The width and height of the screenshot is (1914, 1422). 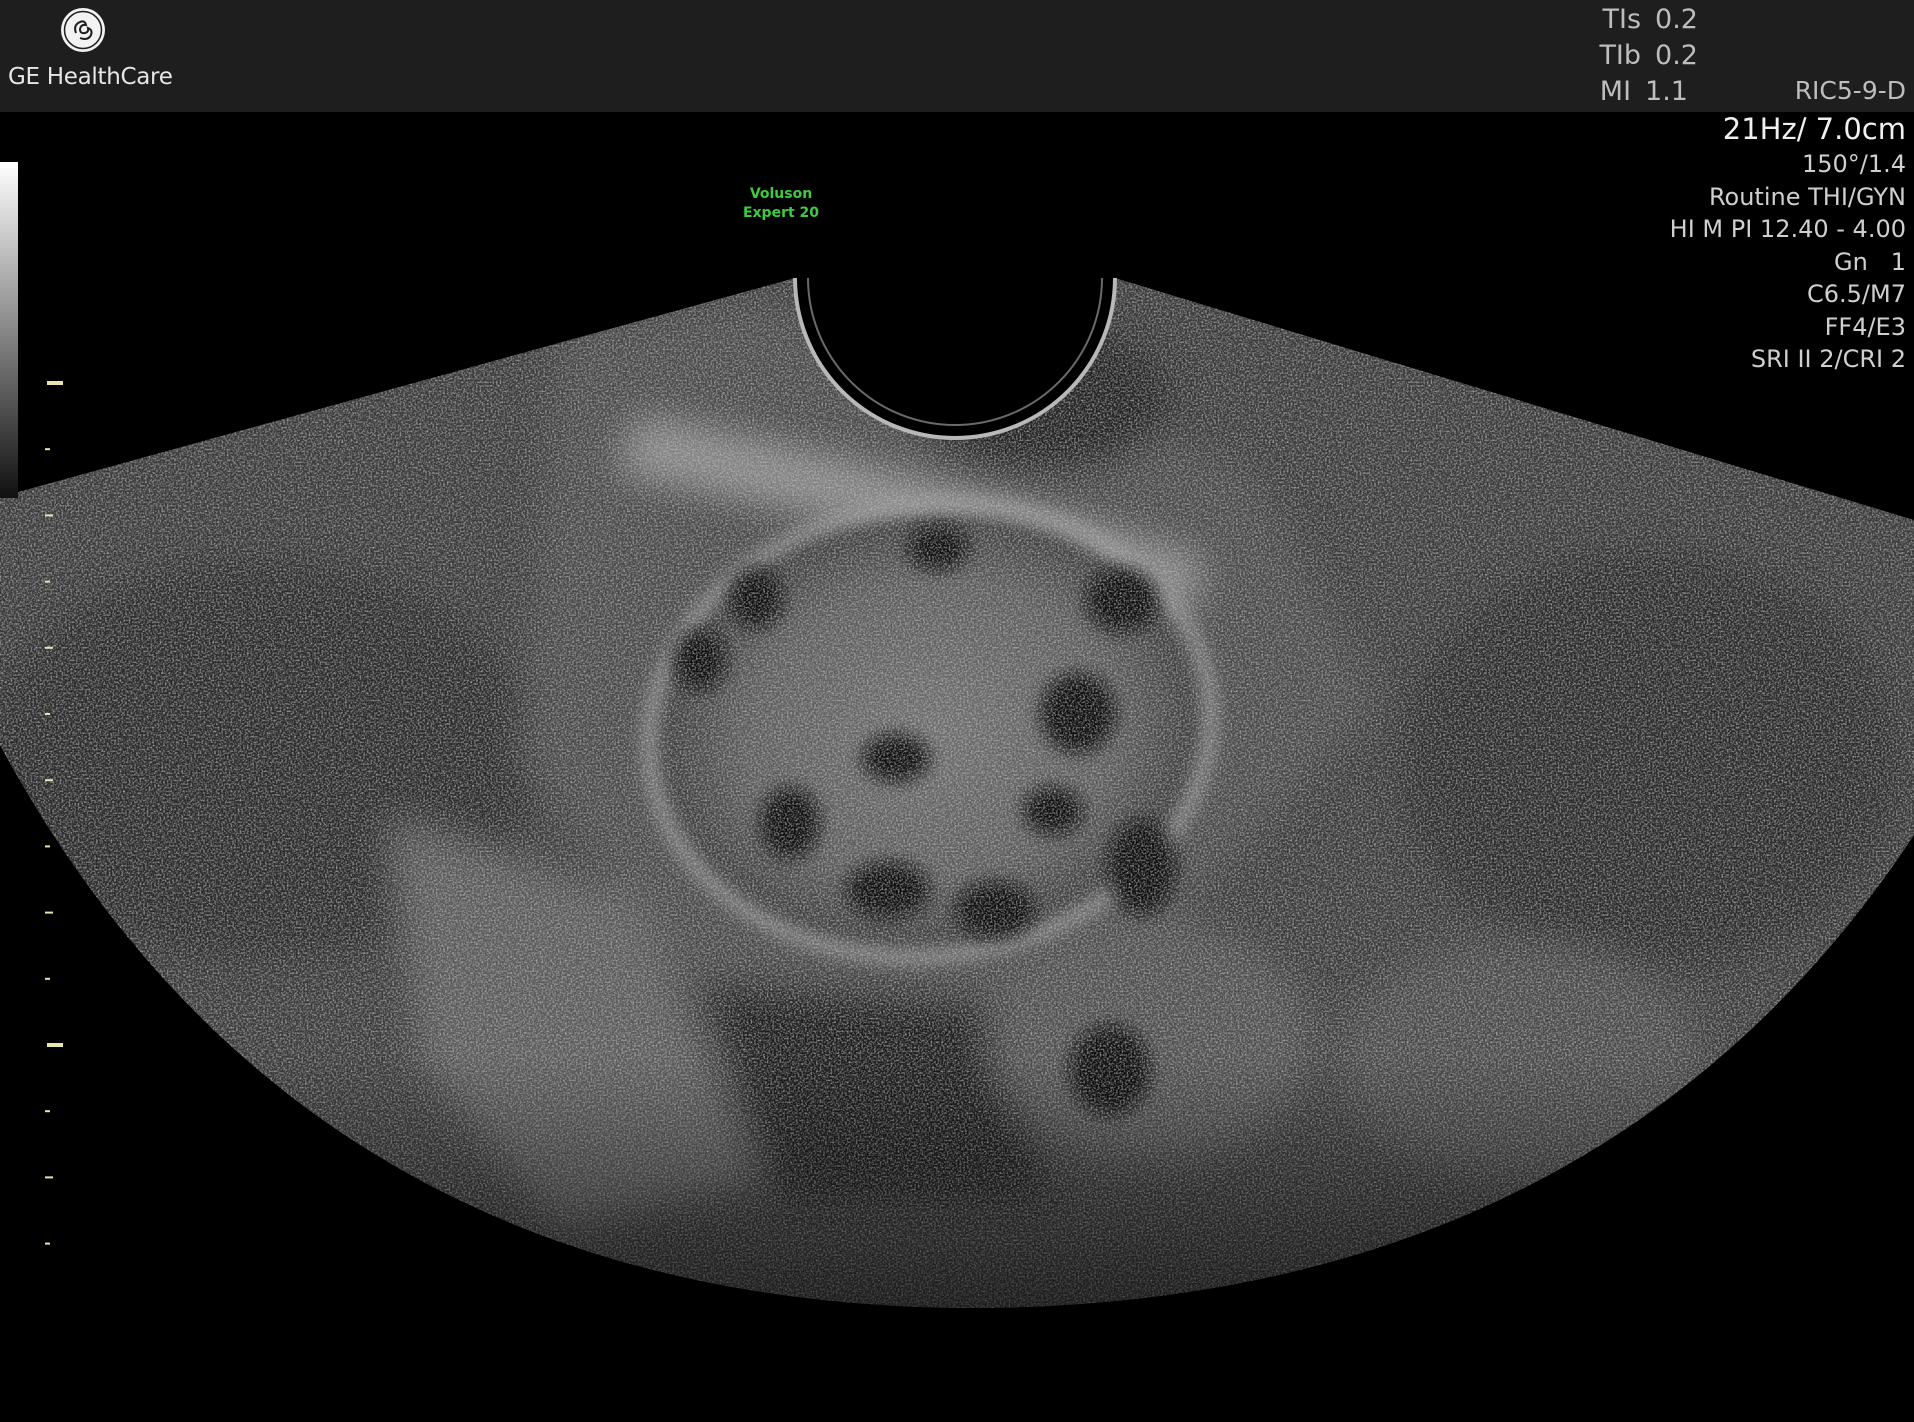 What do you see at coordinates (1676, 19) in the screenshot?
I see `tis-value: 0.2` at bounding box center [1676, 19].